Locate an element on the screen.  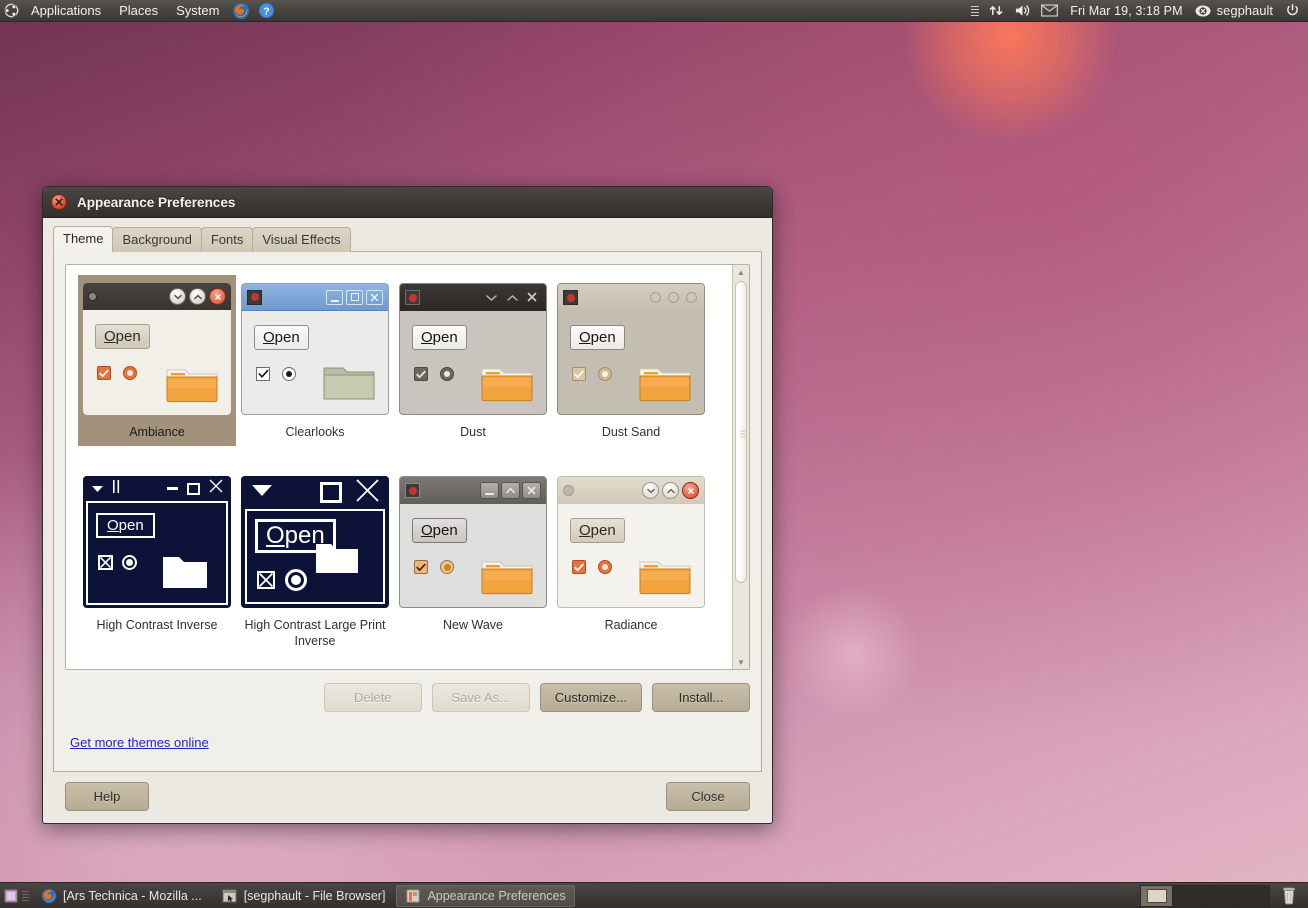
taskbar-right-area is located at coordinates (1224, 895).